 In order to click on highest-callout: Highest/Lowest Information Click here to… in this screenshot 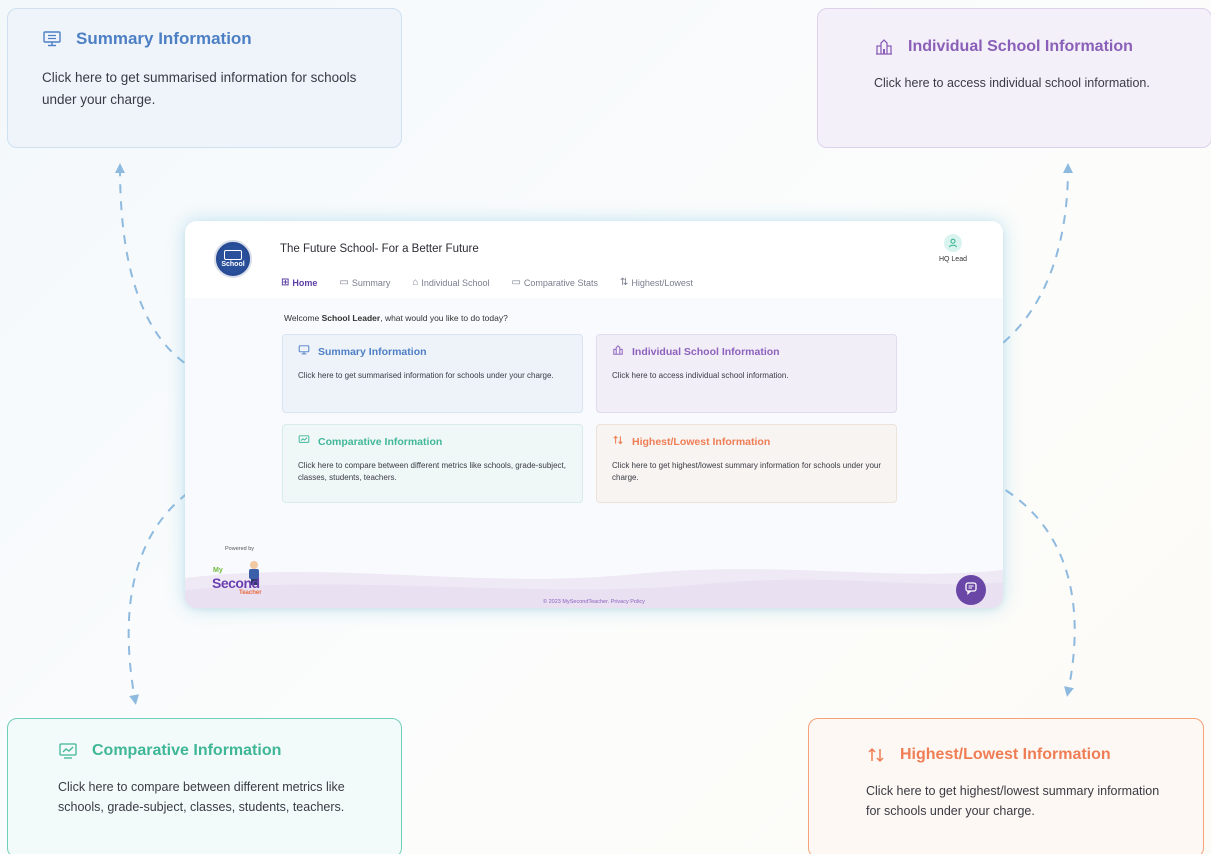, I will do `click(1006, 786)`.